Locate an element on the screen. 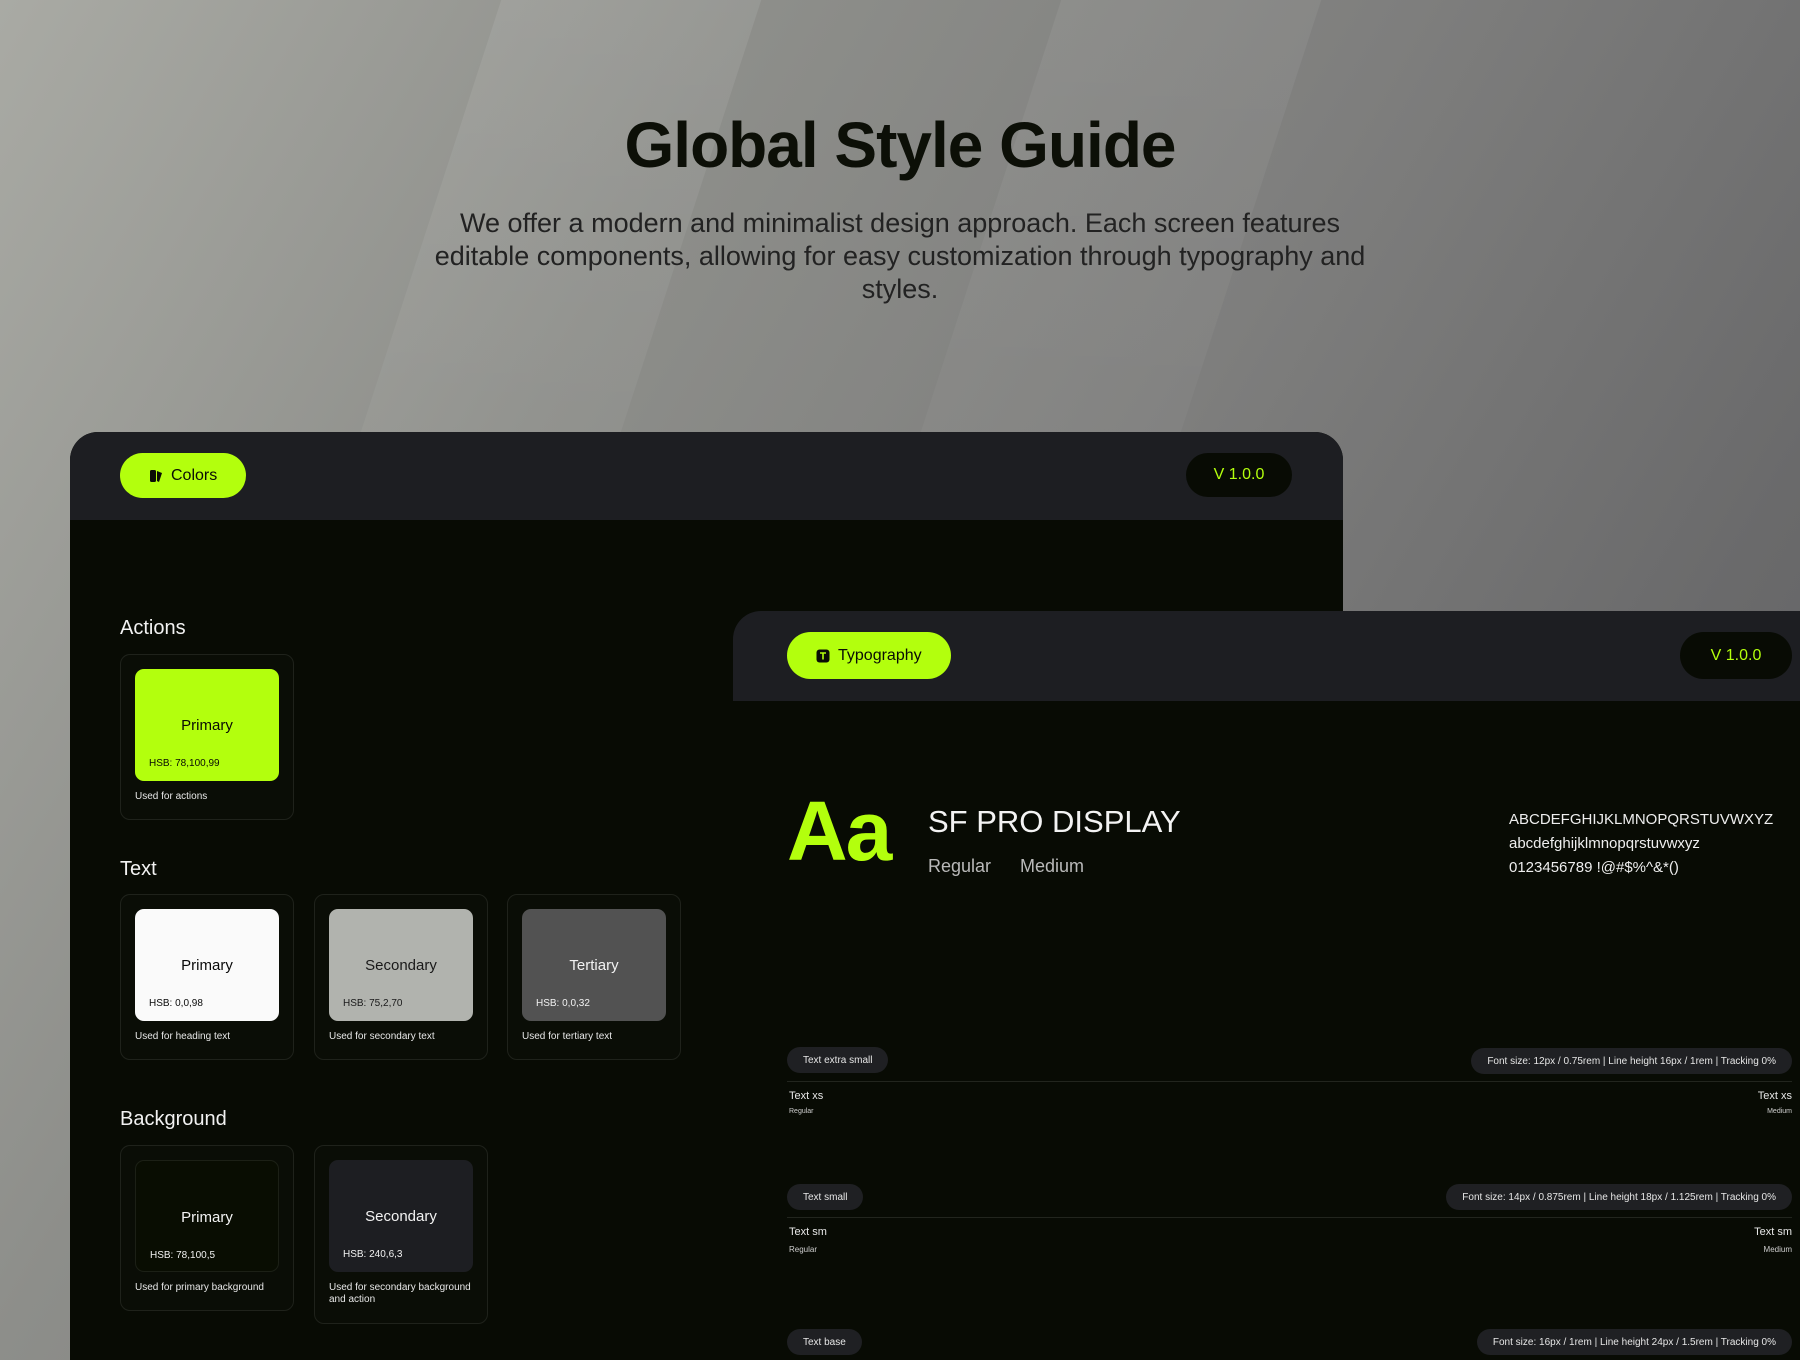  colors-panel-header: Colors V 1.0.0 is located at coordinates (706, 476).